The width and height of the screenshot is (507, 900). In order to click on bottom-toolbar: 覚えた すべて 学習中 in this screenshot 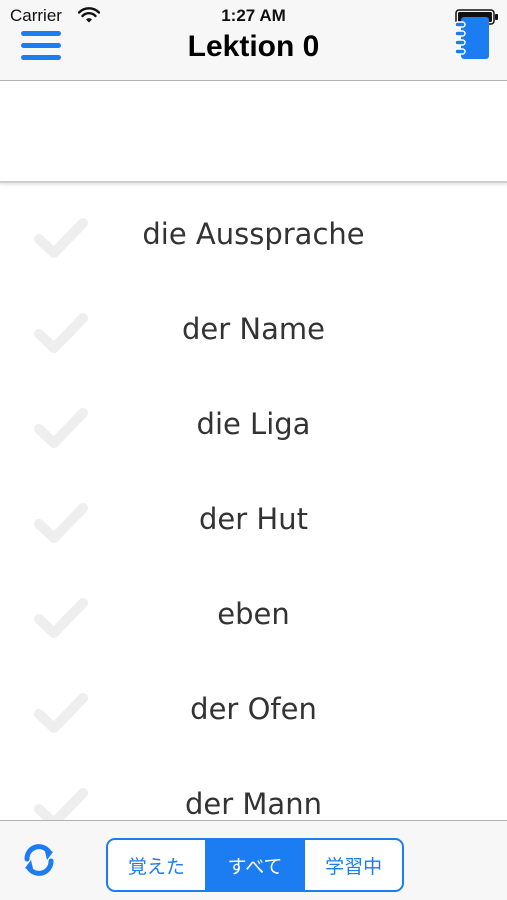, I will do `click(253, 860)`.